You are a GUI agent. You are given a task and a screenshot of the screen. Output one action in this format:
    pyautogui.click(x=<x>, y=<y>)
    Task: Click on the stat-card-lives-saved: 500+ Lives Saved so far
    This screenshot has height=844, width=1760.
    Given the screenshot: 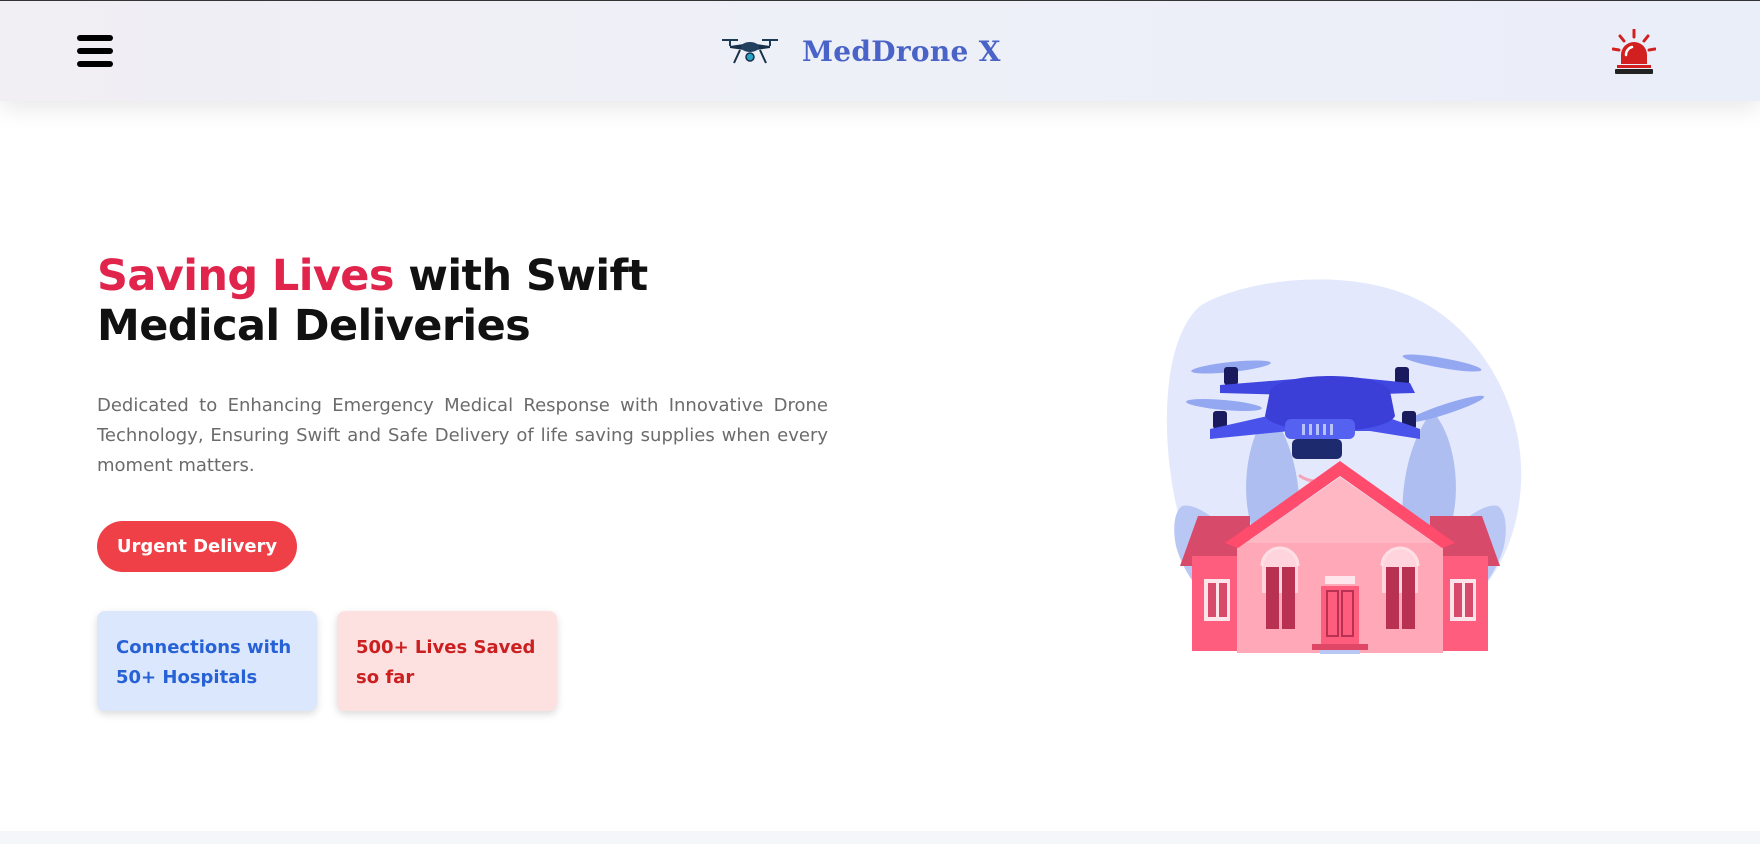 What is the action you would take?
    pyautogui.click(x=447, y=661)
    